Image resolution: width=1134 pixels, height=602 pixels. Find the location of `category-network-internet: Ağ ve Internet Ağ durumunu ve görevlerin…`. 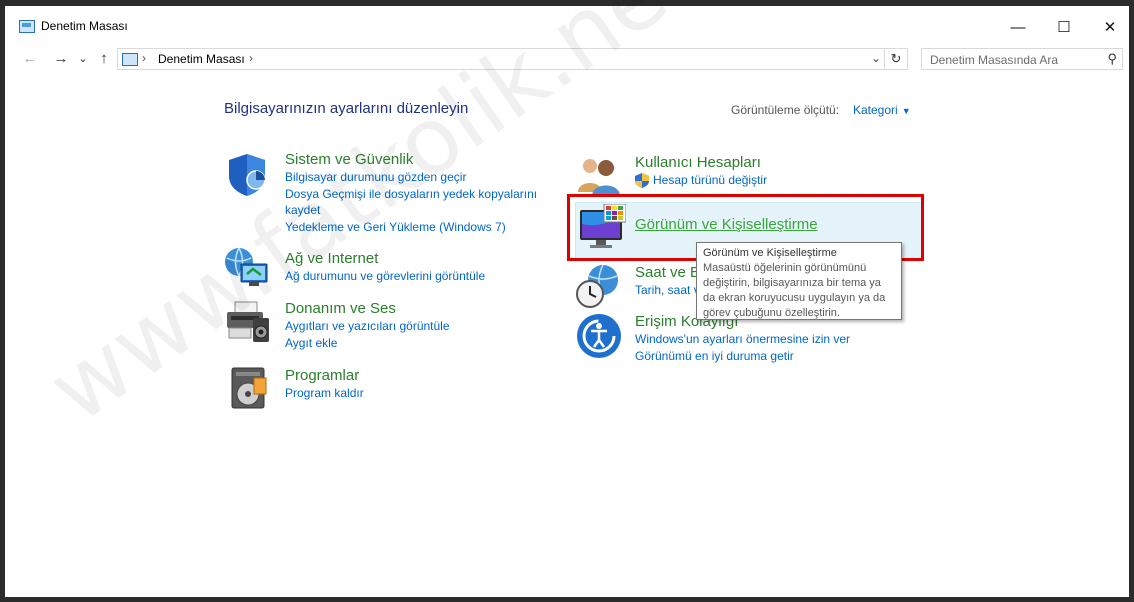

category-network-internet: Ağ ve Internet Ağ durumunu ve görevlerin… is located at coordinates (385, 267).